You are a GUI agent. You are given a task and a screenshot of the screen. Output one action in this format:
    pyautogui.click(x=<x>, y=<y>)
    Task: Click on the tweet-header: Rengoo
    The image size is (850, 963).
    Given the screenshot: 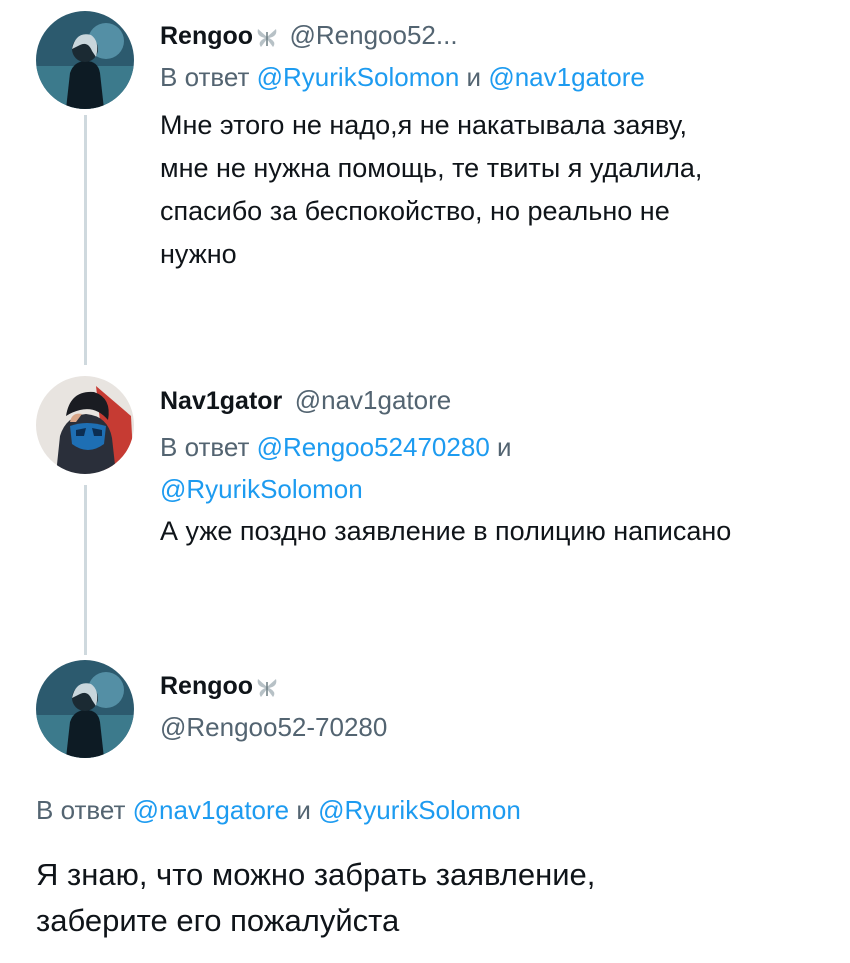 What is the action you would take?
    pyautogui.click(x=219, y=687)
    